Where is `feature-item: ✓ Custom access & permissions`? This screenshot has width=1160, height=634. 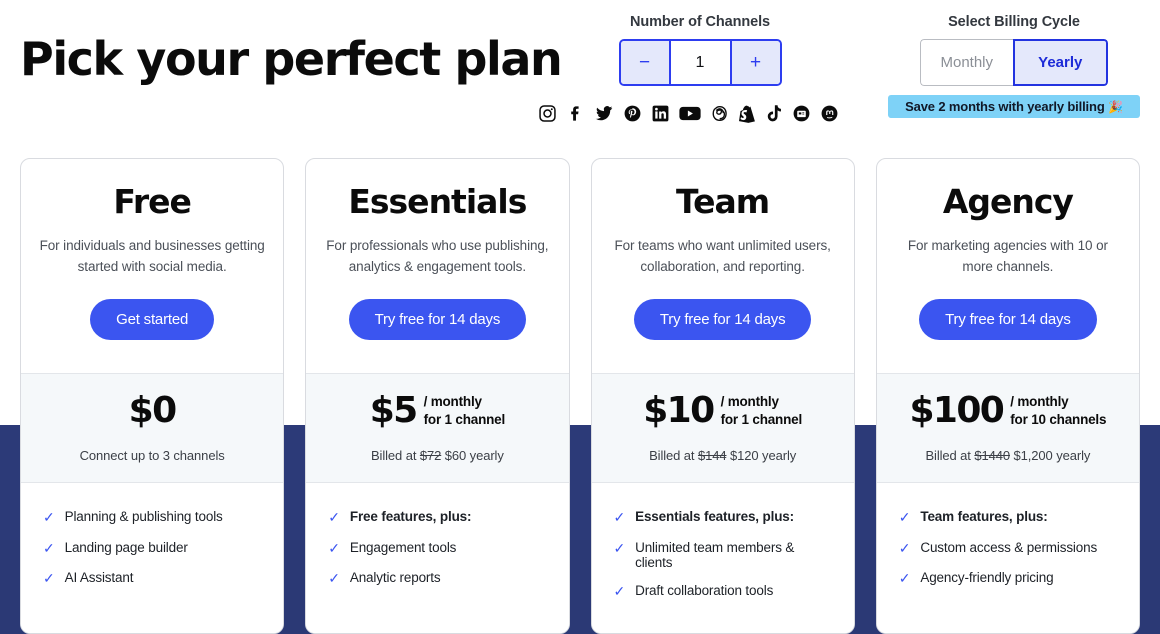 feature-item: ✓ Custom access & permissions is located at coordinates (1008, 549).